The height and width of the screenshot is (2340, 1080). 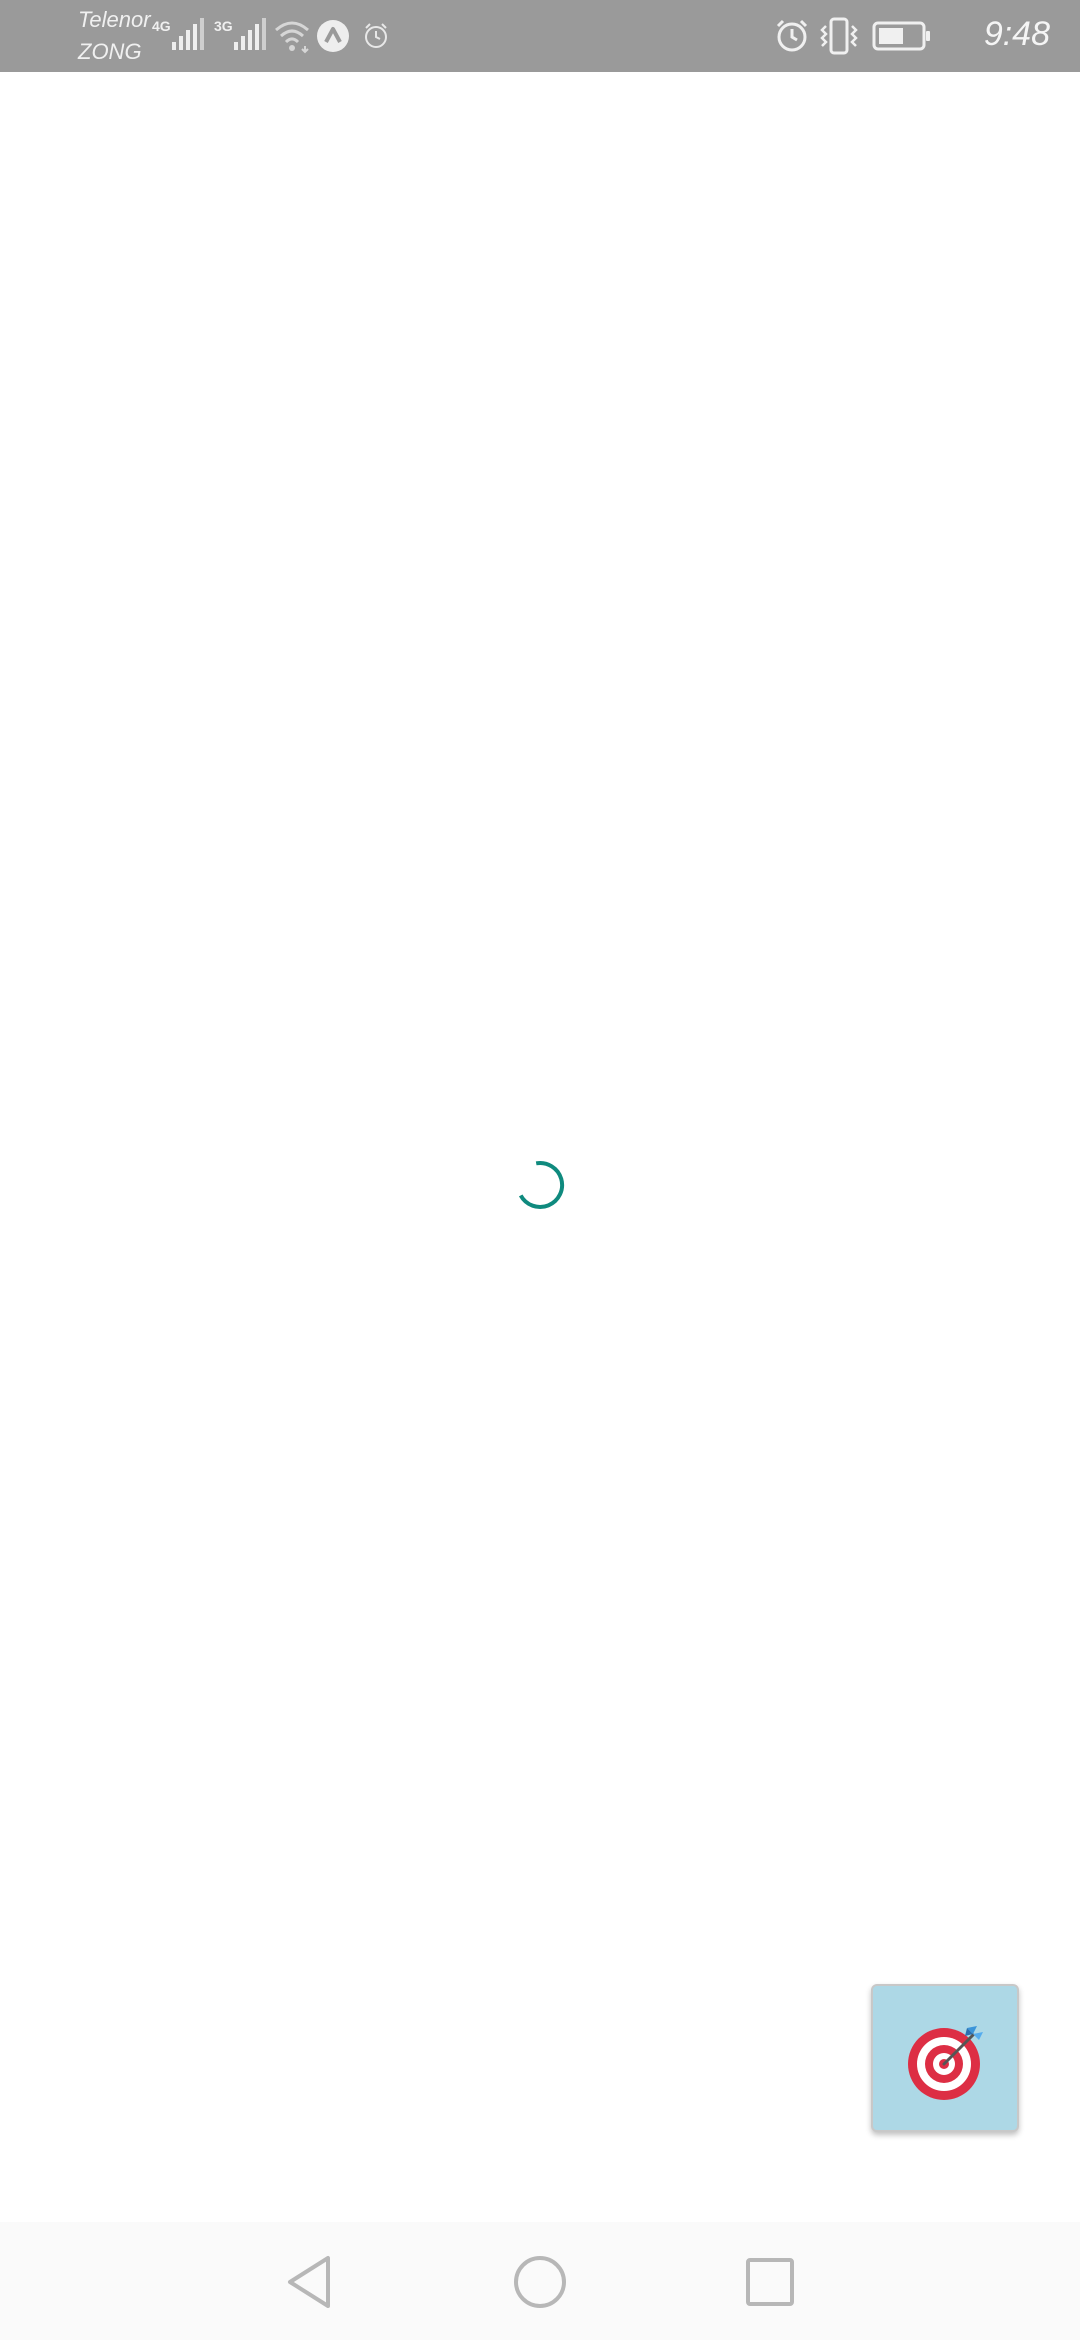 I want to click on network-type-3g: 3G, so click(x=223, y=26).